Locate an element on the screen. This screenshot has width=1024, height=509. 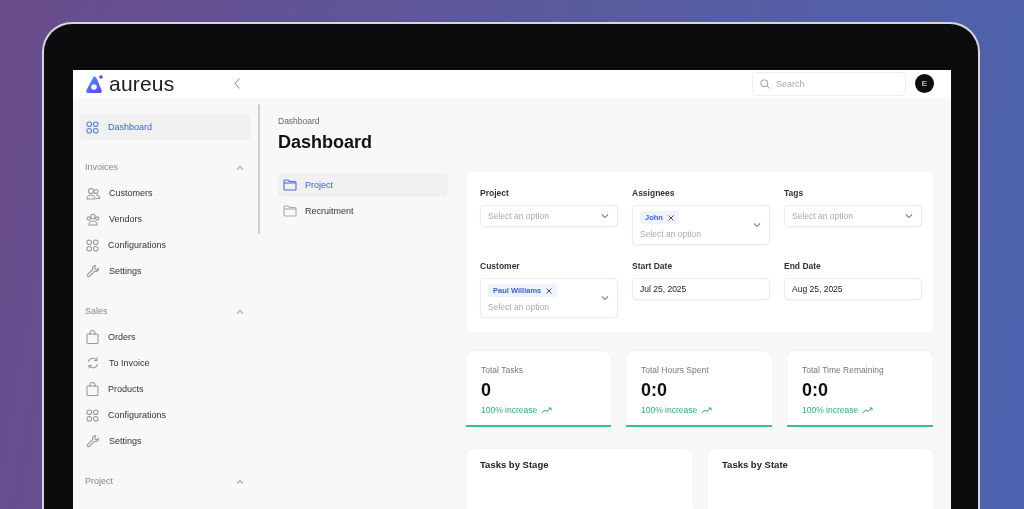
field-label: Tags is located at coordinates (794, 193).